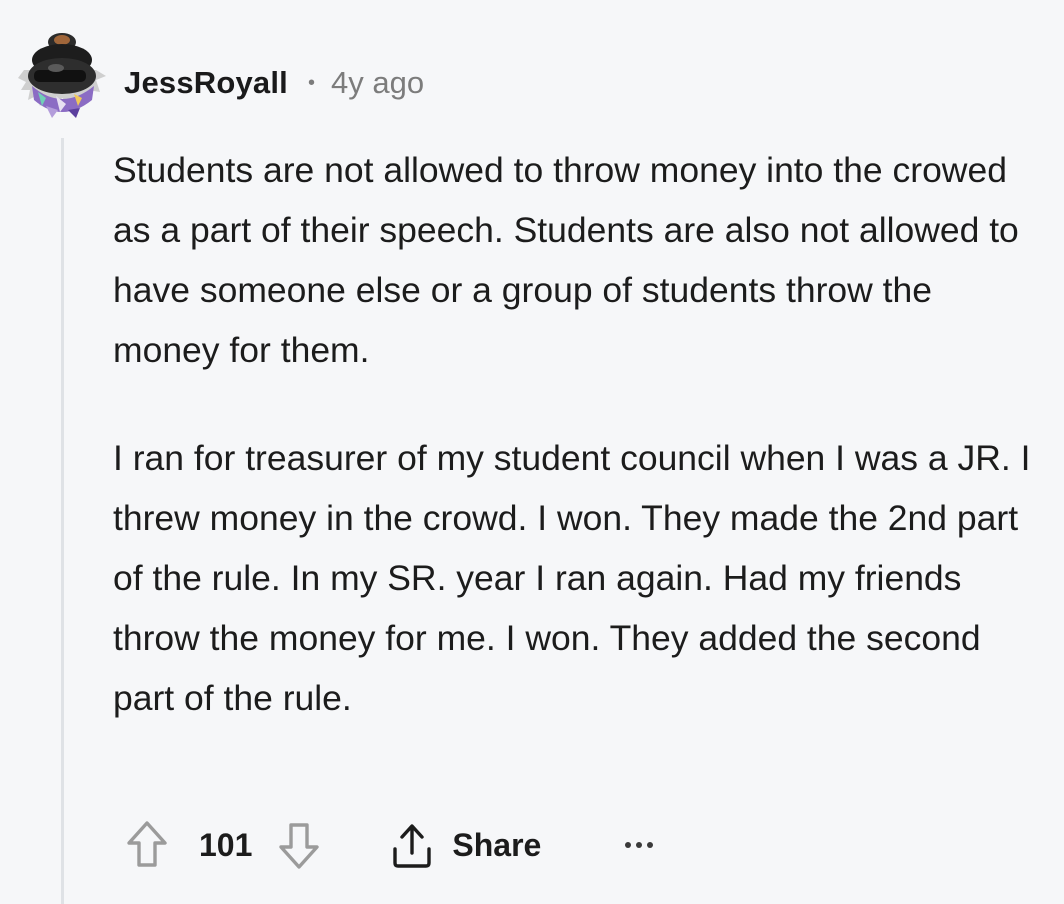  I want to click on vote-score: 101, so click(226, 844).